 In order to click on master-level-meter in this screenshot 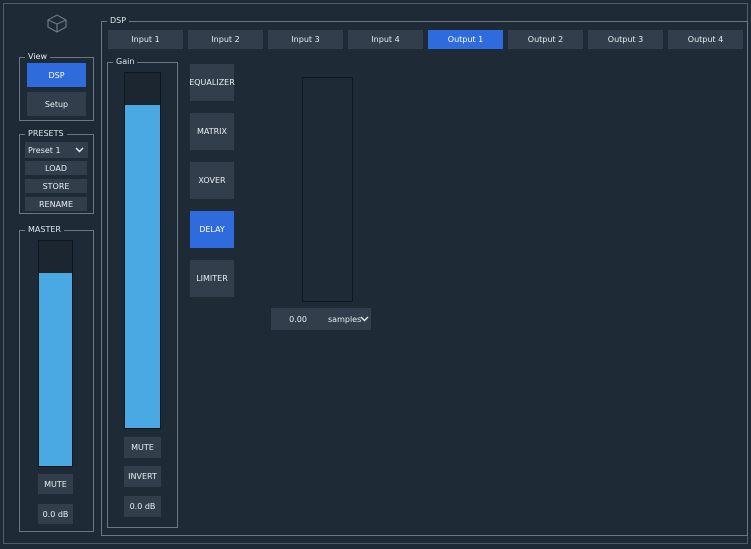, I will do `click(55, 353)`.